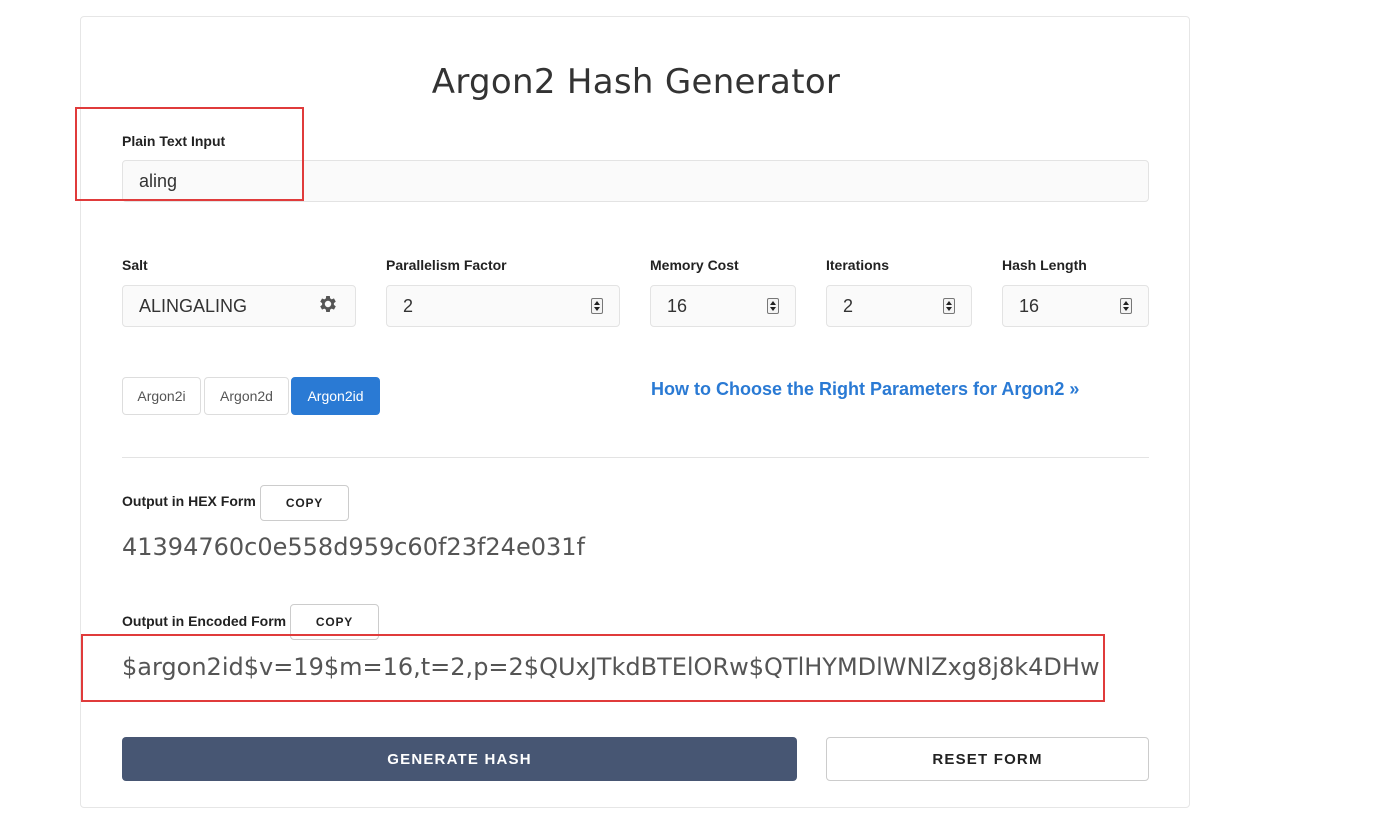 The image size is (1392, 820). Describe the element at coordinates (636, 82) in the screenshot. I see `page-title: Argon2 Hash Generator` at that location.